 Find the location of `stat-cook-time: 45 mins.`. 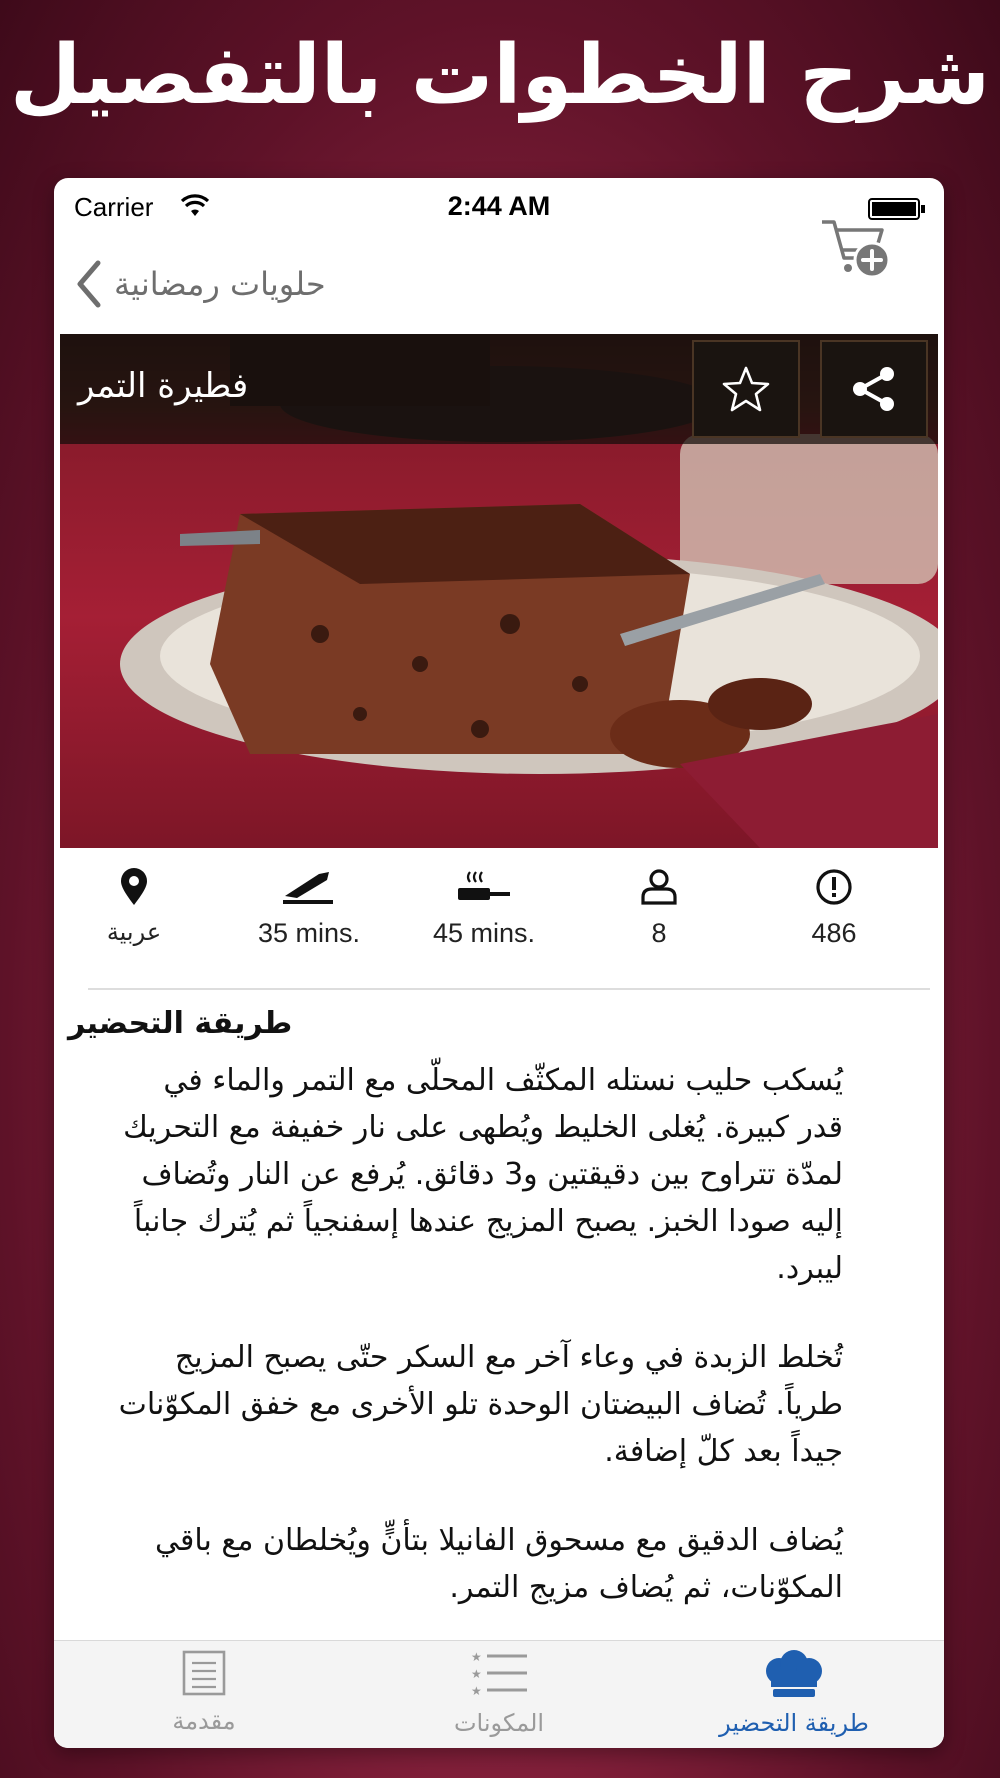

stat-cook-time: 45 mins. is located at coordinates (484, 908).